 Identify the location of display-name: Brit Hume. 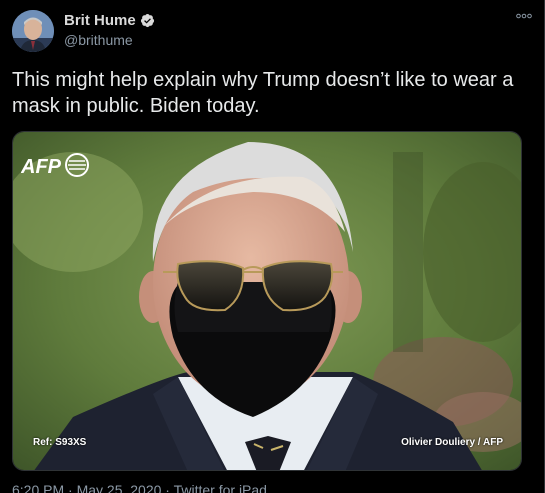
(100, 20).